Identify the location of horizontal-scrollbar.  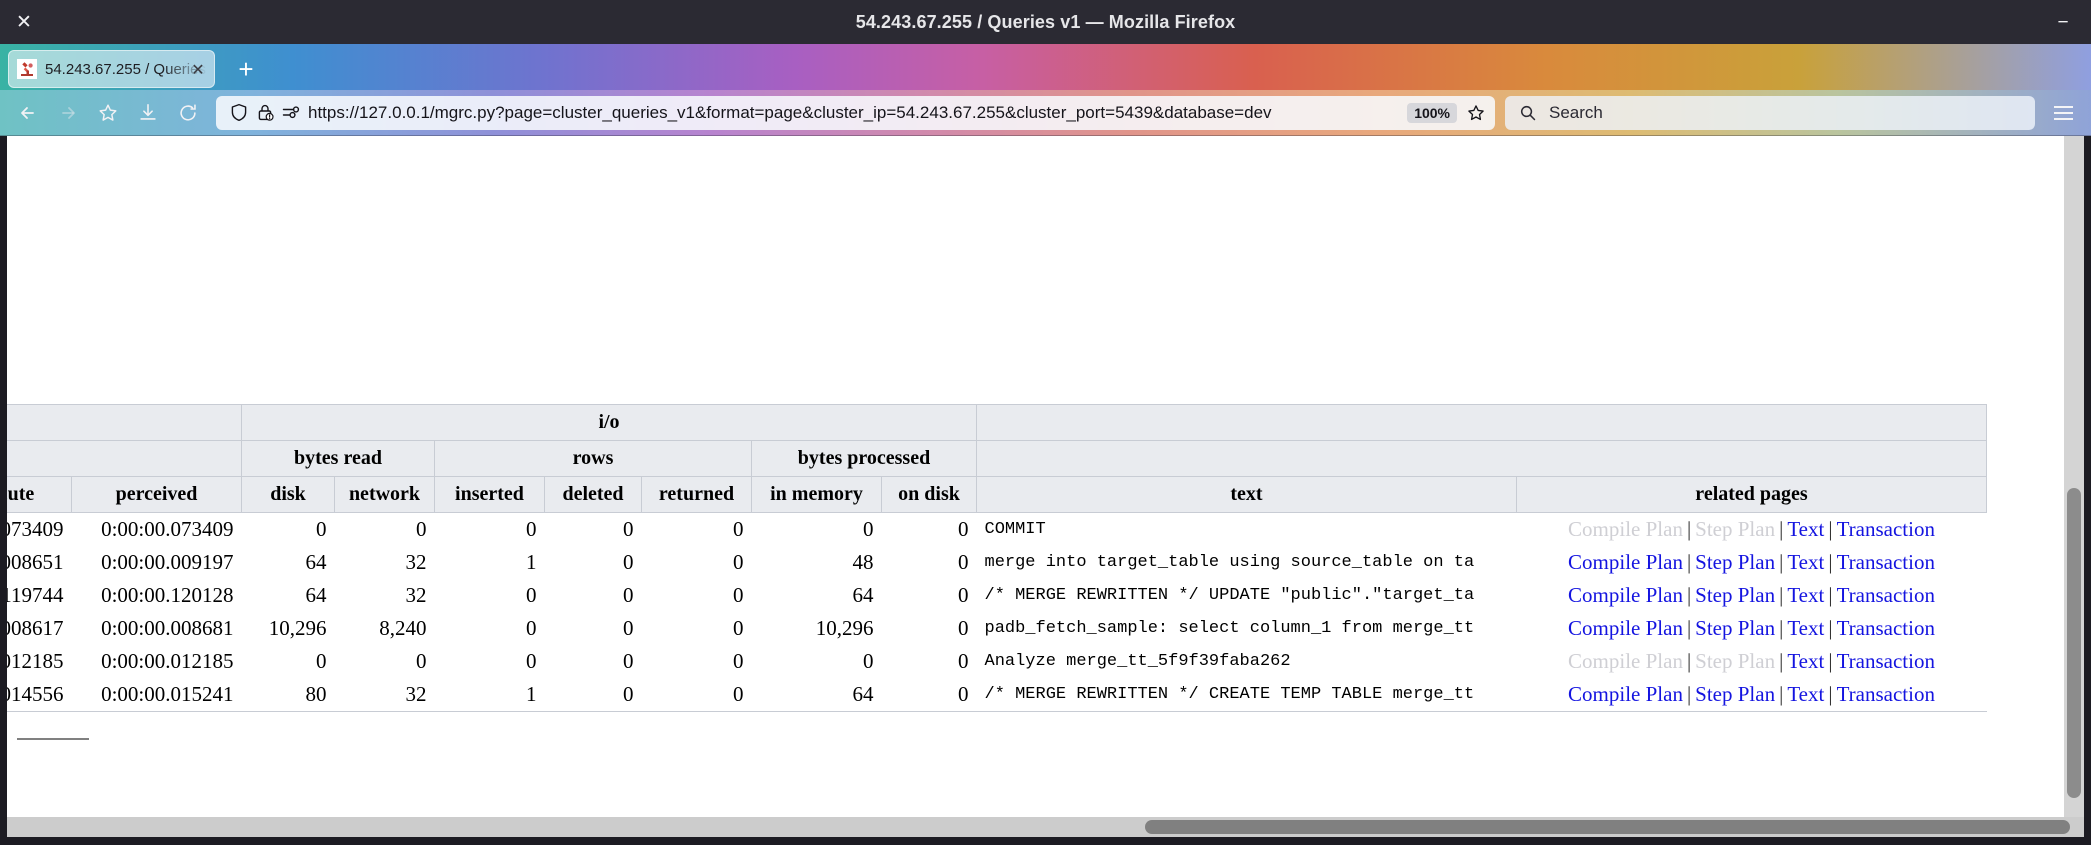
(1045, 827).